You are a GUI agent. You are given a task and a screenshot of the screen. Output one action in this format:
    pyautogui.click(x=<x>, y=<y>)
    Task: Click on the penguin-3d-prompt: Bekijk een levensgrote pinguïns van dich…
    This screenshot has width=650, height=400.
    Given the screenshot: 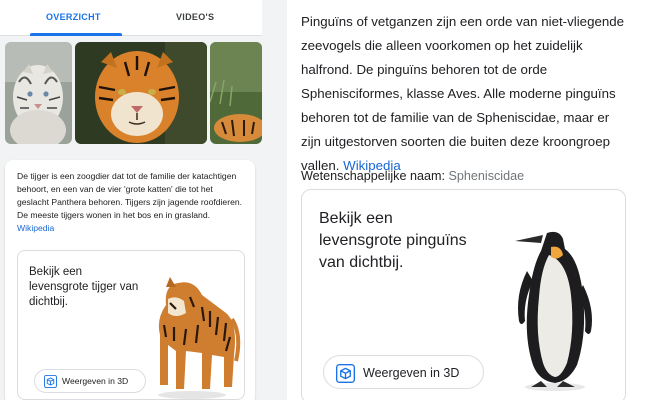 What is the action you would take?
    pyautogui.click(x=393, y=240)
    